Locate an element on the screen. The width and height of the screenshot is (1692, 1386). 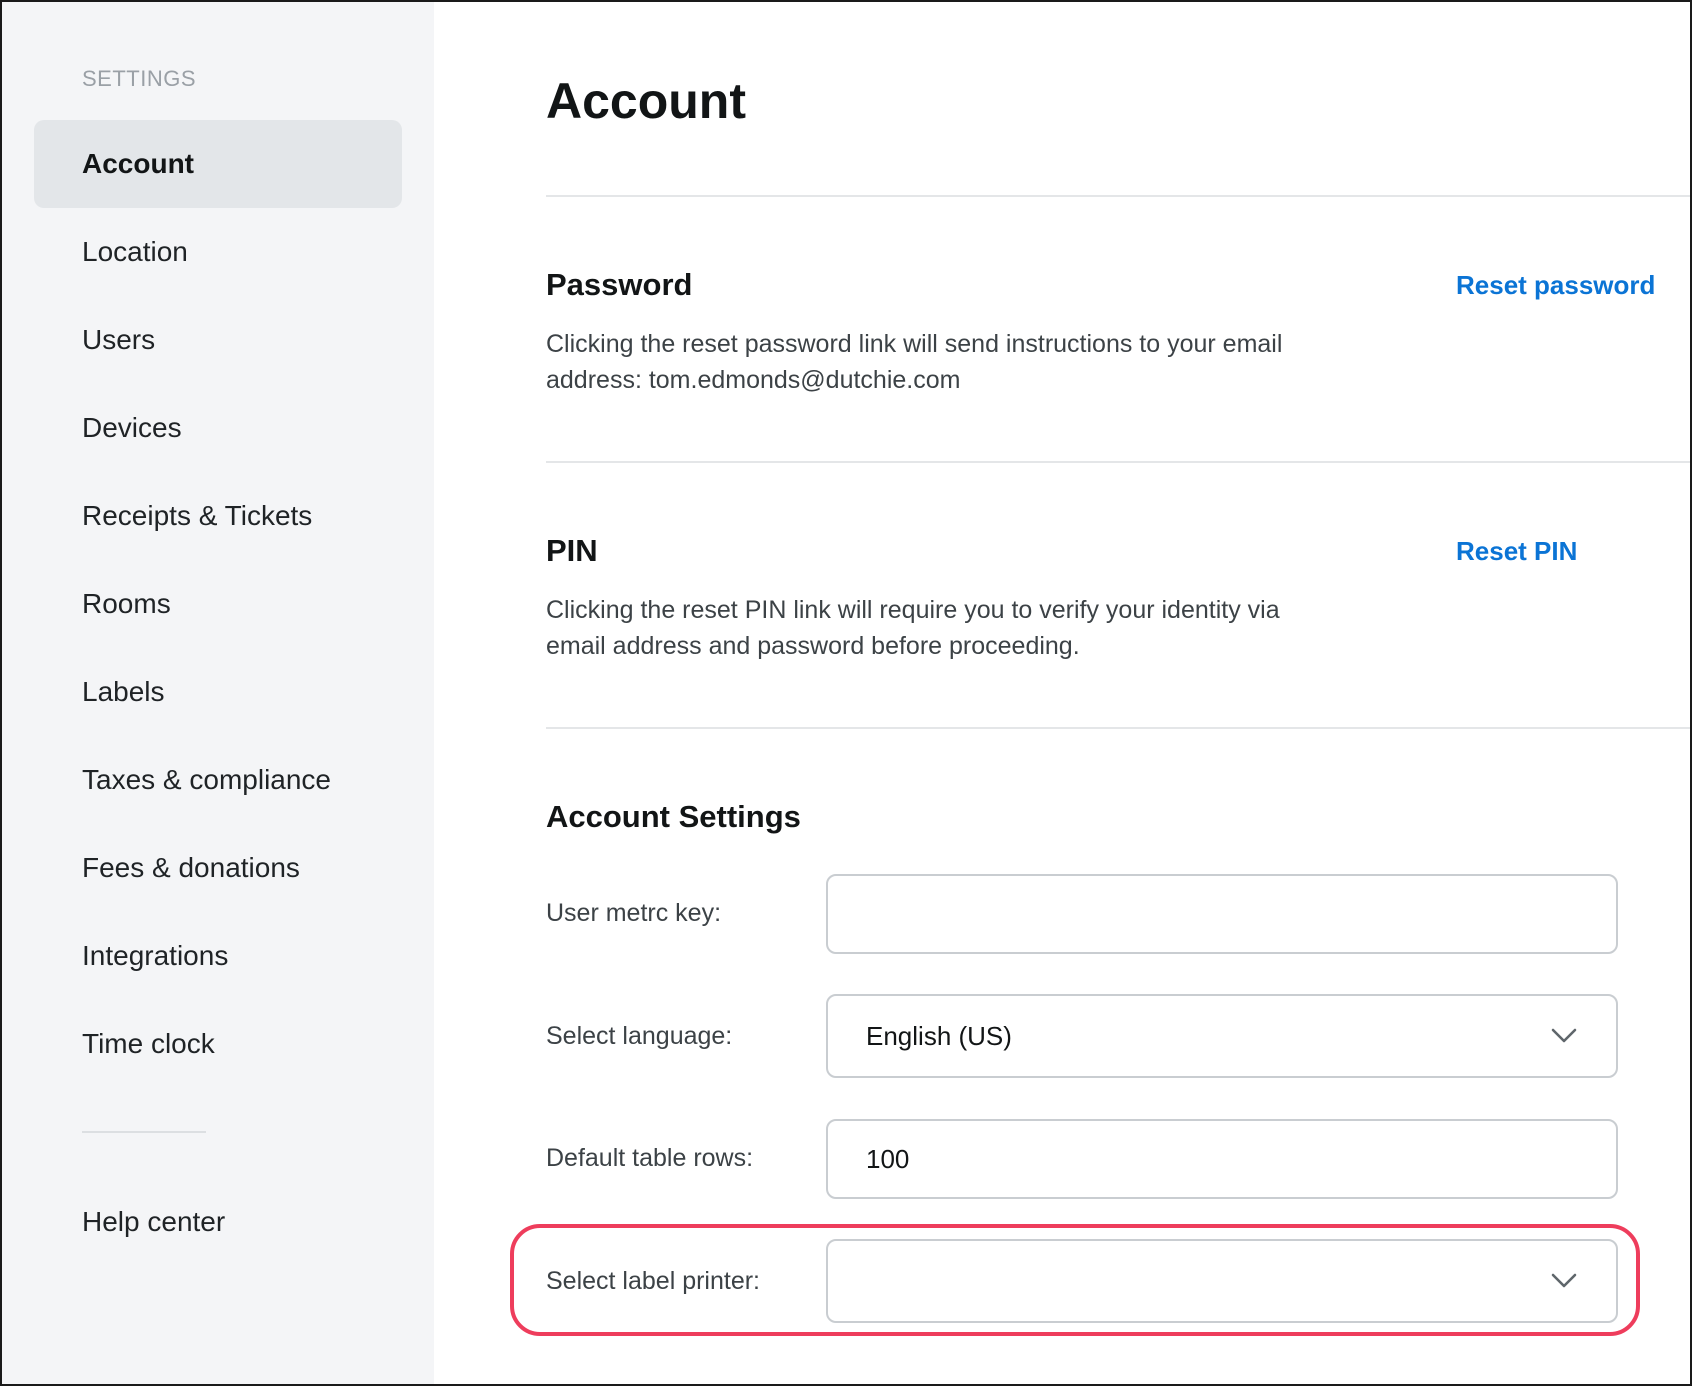
sidebar-heading: SETTINGS is located at coordinates (139, 78).